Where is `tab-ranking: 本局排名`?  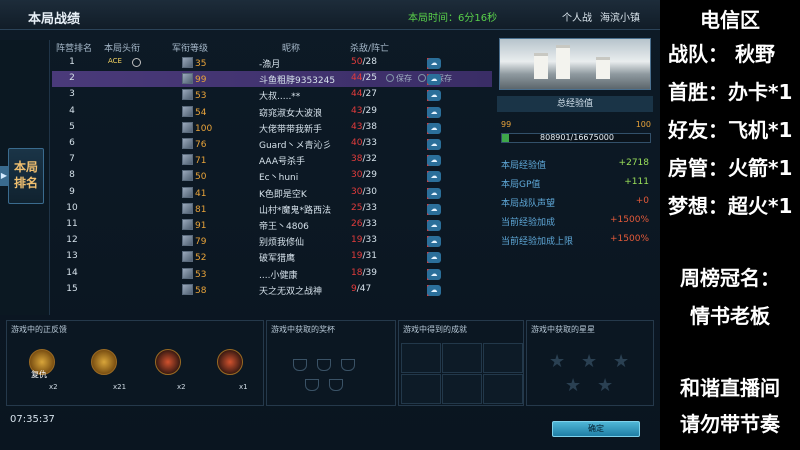 tab-ranking: 本局排名 is located at coordinates (26, 176).